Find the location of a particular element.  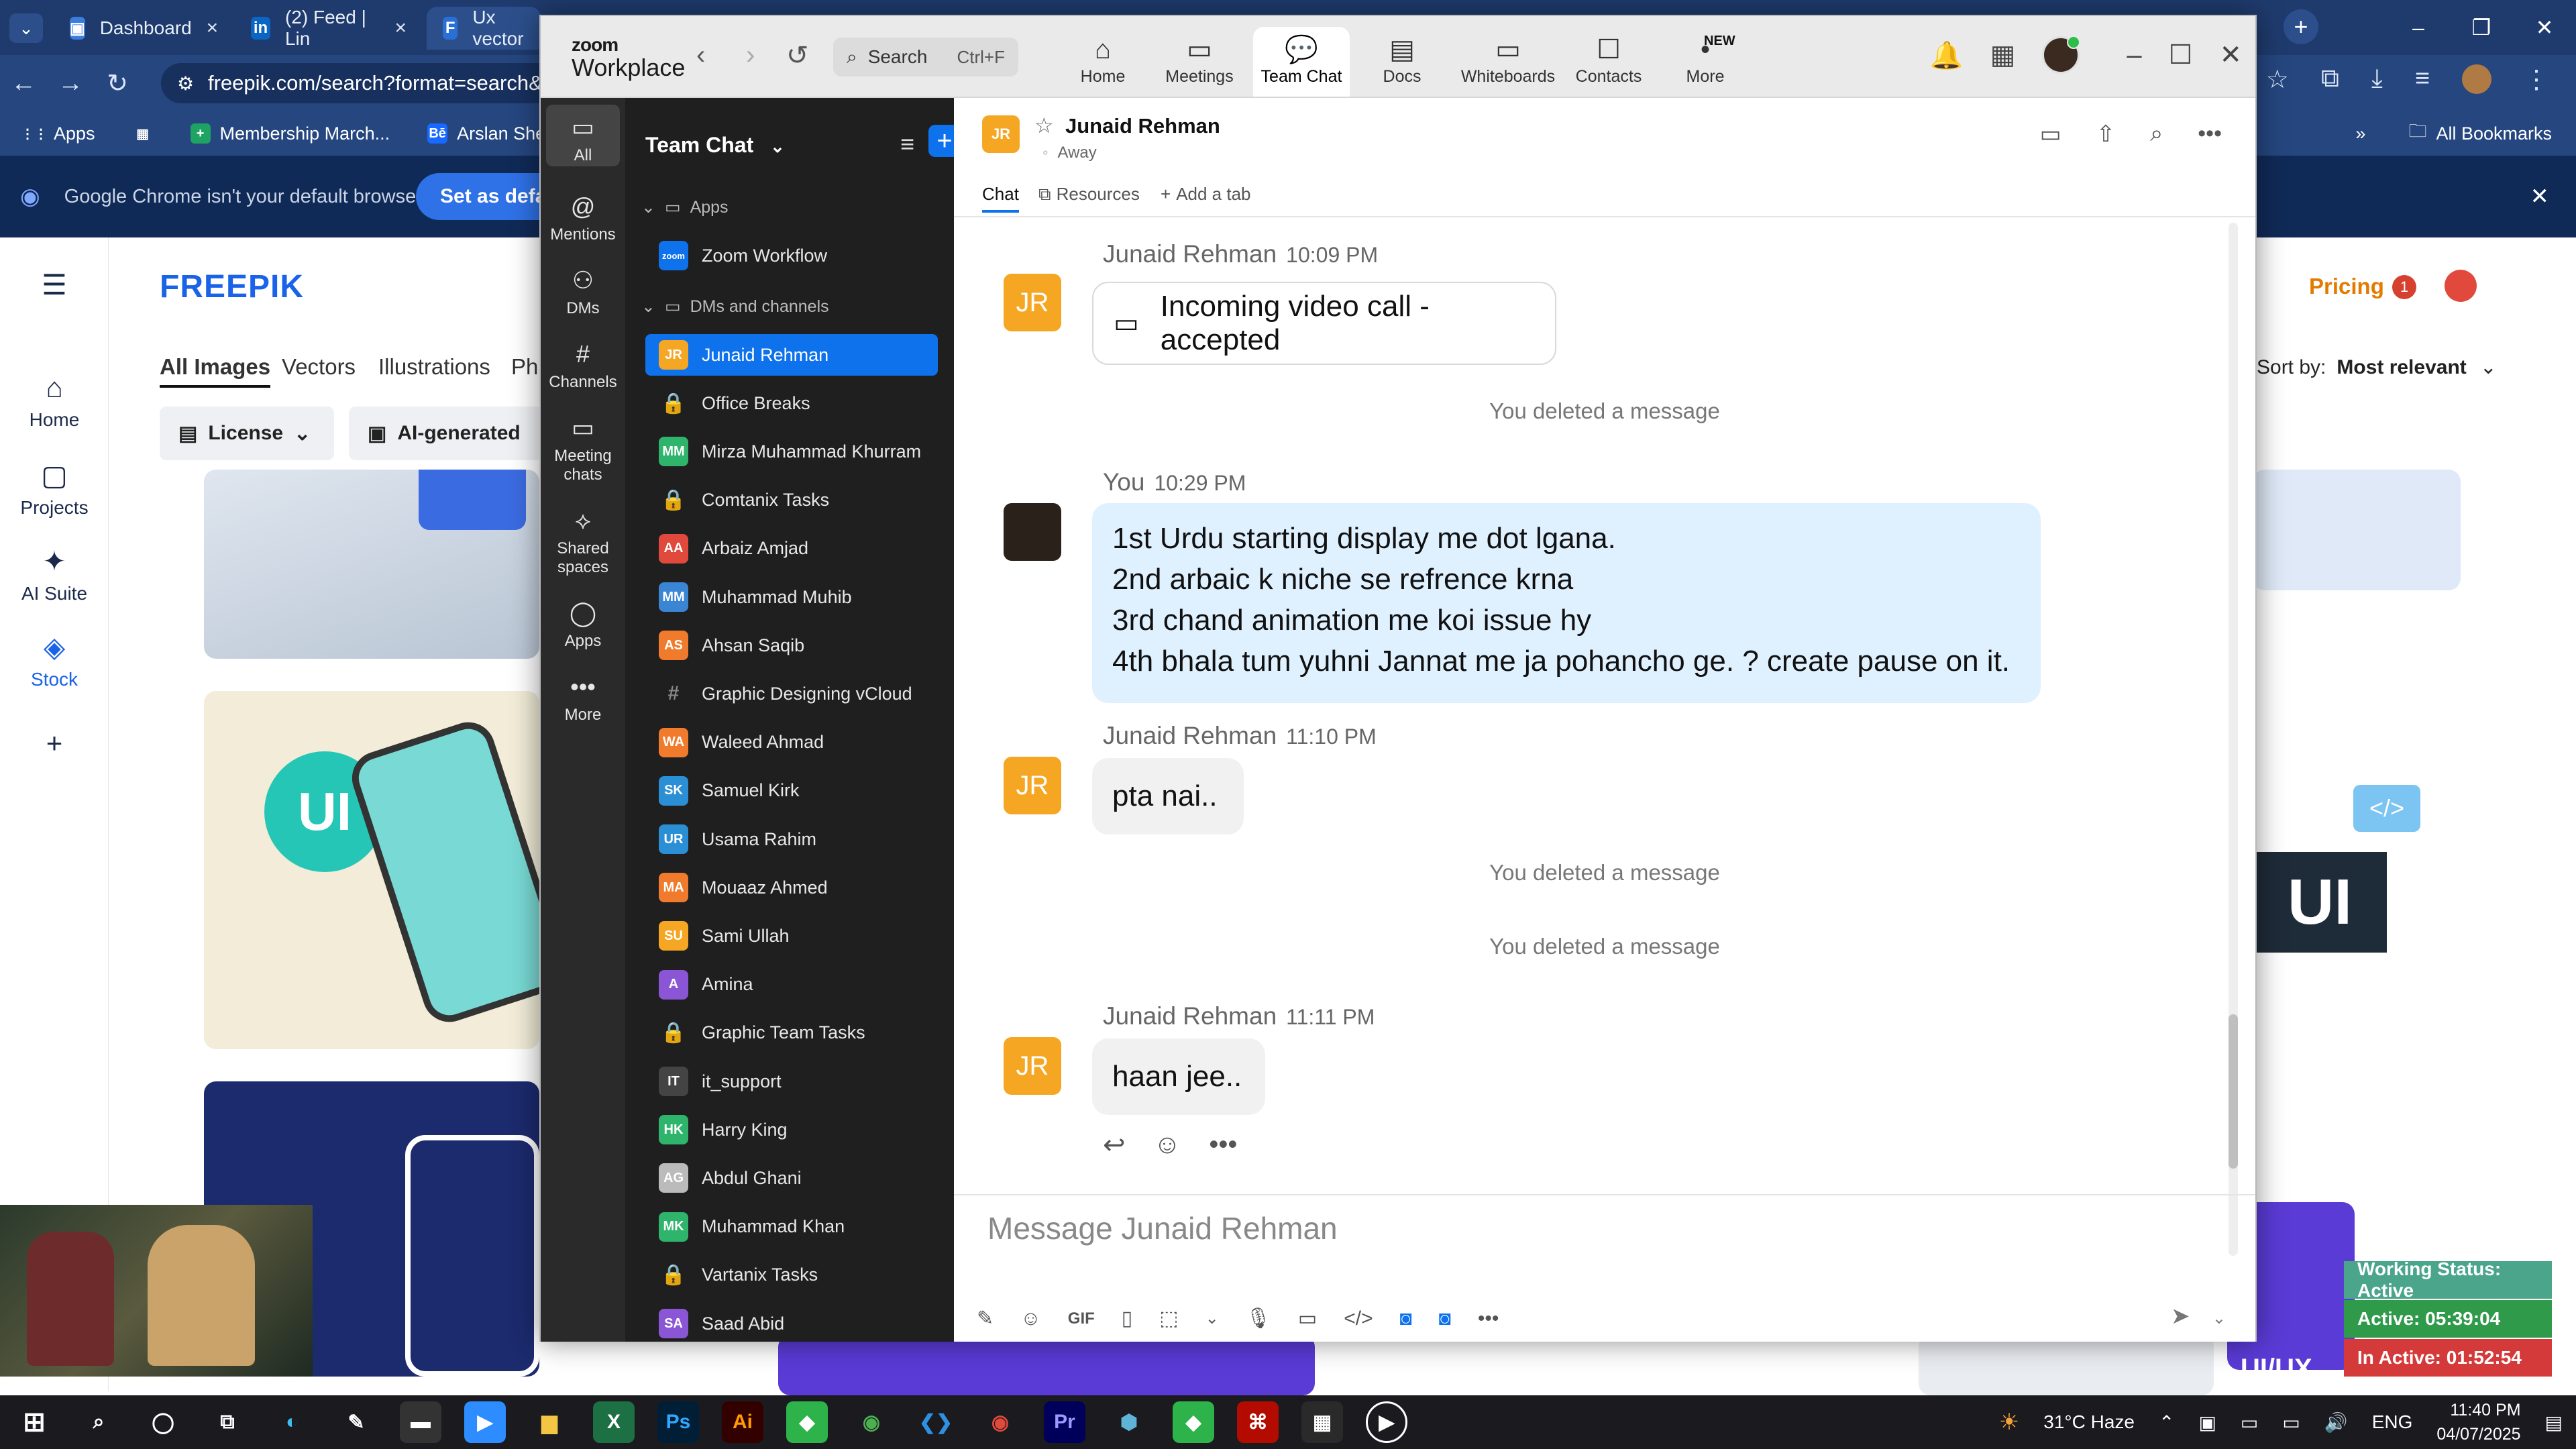

network-icon: ▭ is located at coordinates (2249, 1422).